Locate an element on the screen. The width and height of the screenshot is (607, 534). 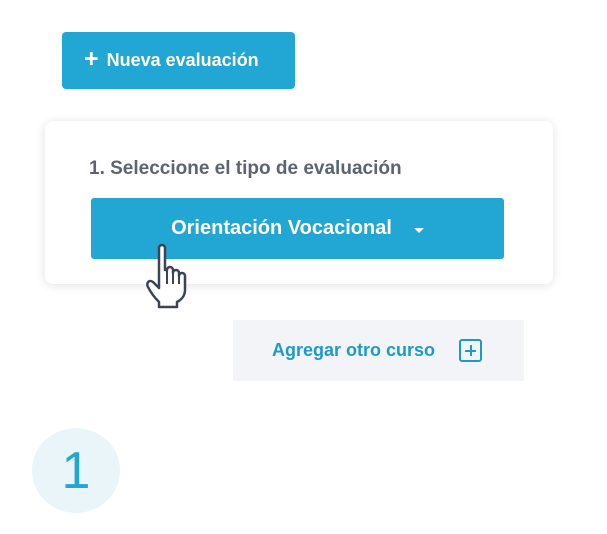
plus-square-icon is located at coordinates (471, 350).